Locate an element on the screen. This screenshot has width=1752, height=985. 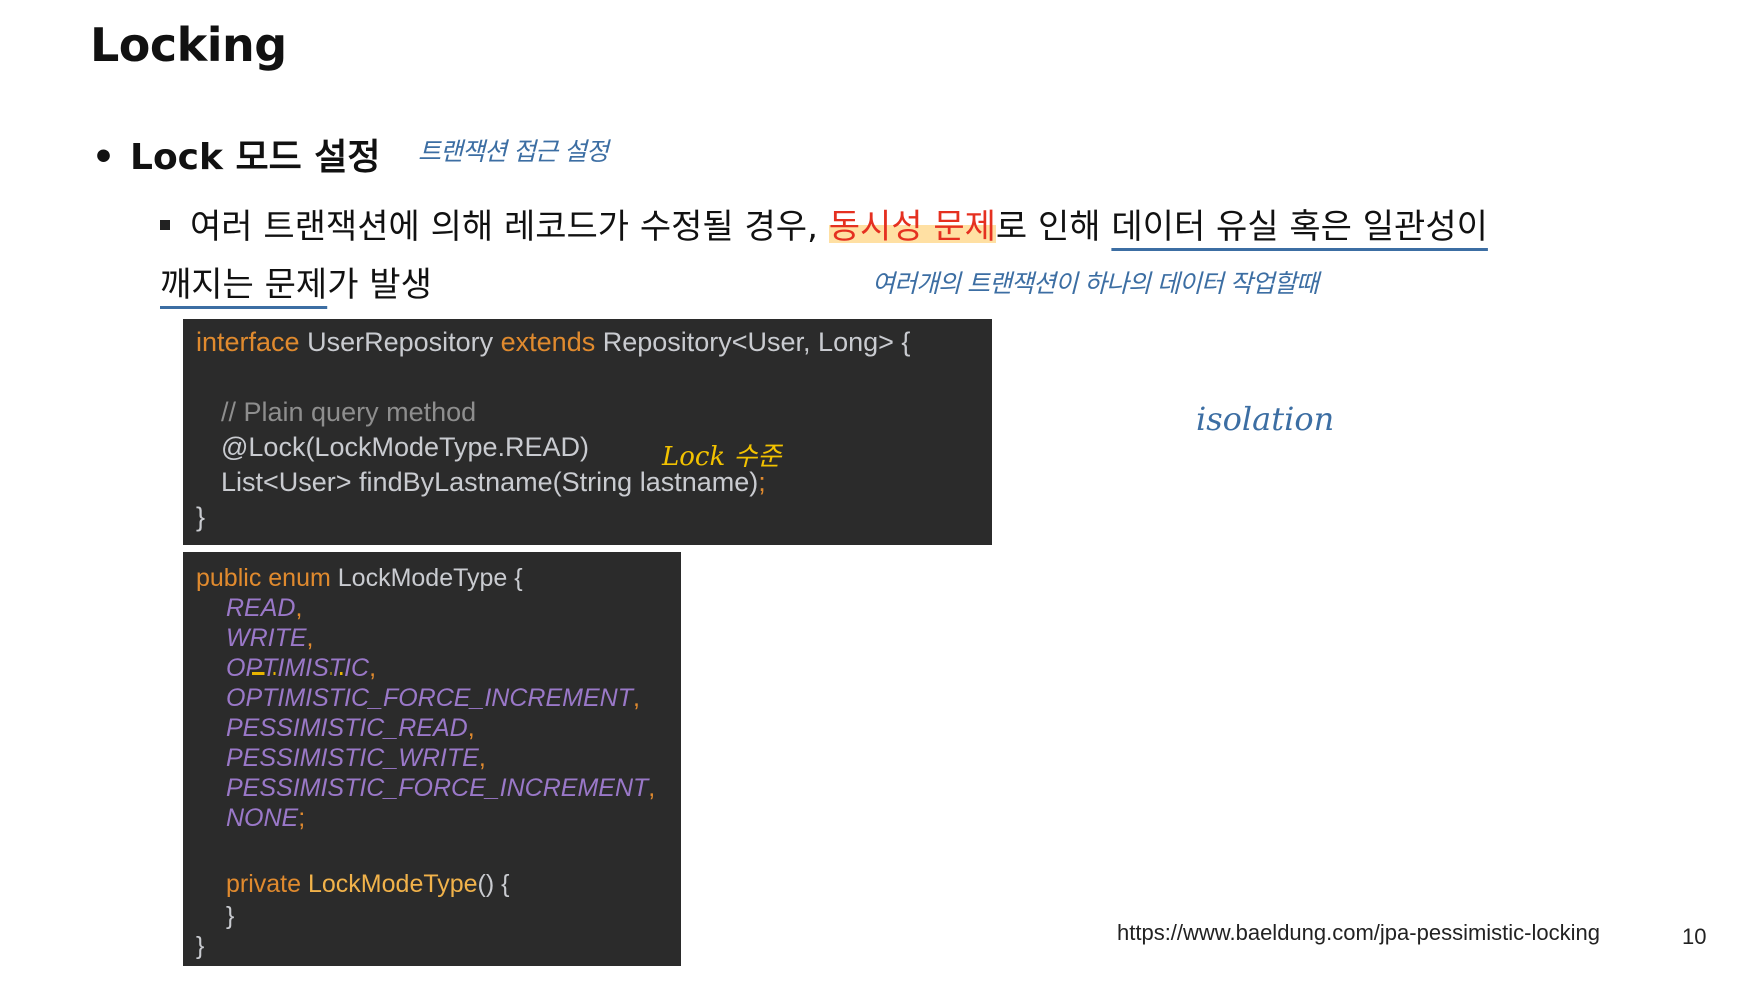
para-text-2: 로 인해 is located at coordinates (1053, 227).